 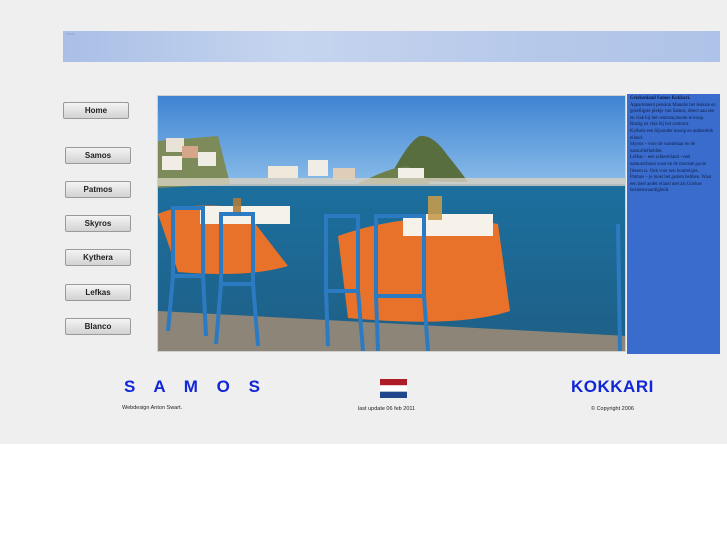 What do you see at coordinates (70, 35) in the screenshot?
I see `banner-watermark: ~~~` at bounding box center [70, 35].